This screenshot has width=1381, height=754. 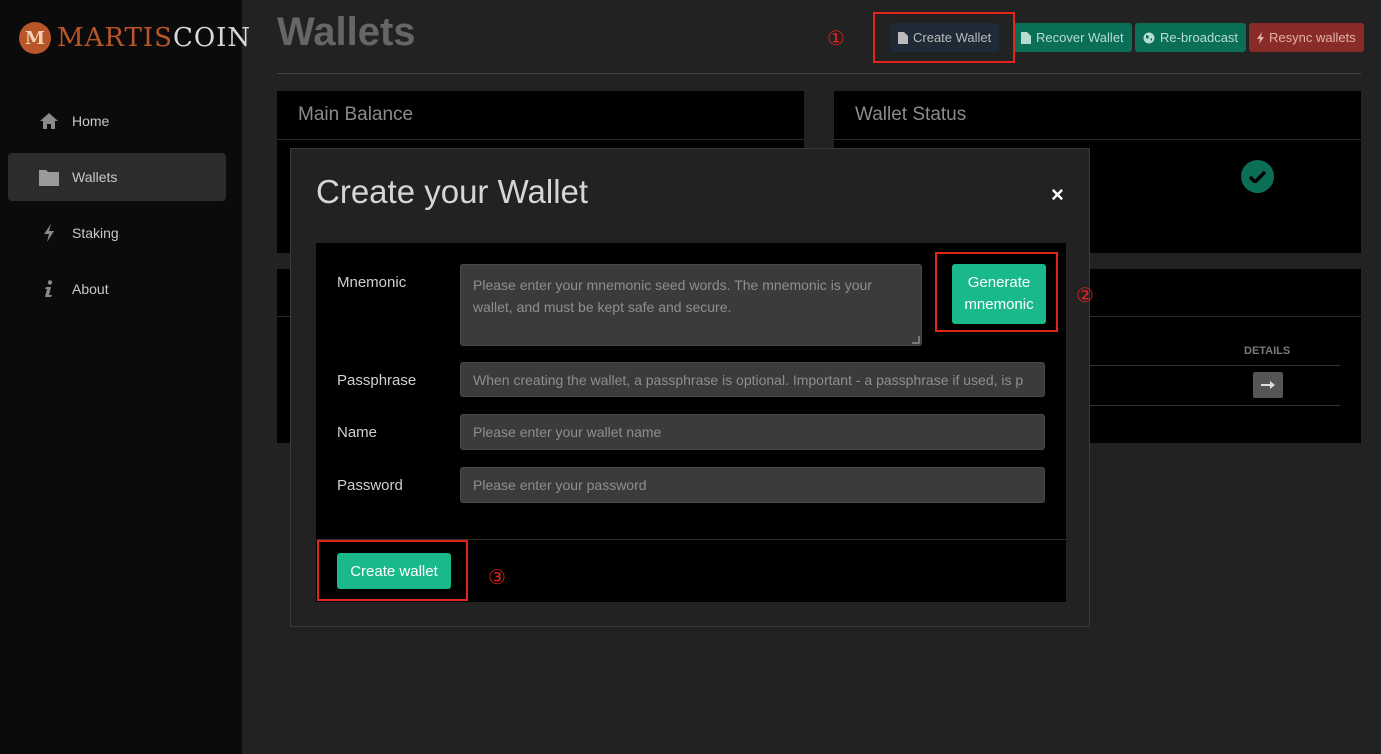 What do you see at coordinates (392, 570) in the screenshot?
I see `highlight-box-create-button` at bounding box center [392, 570].